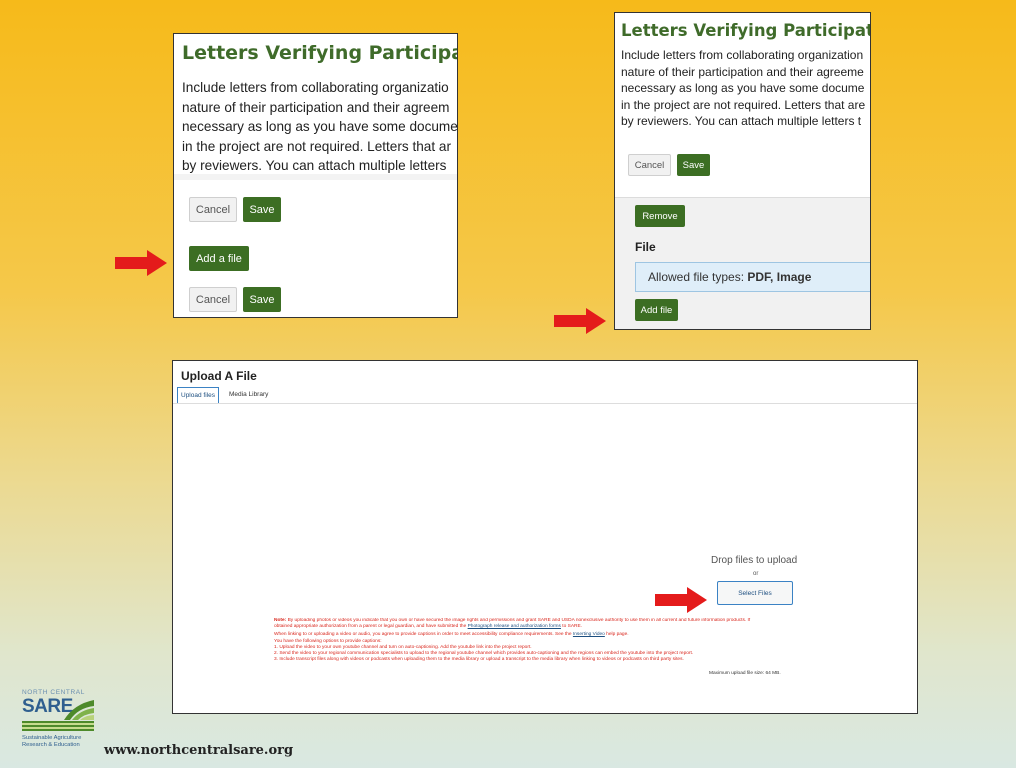 Image resolution: width=1016 pixels, height=768 pixels. I want to click on inserting-video-link: Inserting Video, so click(589, 634).